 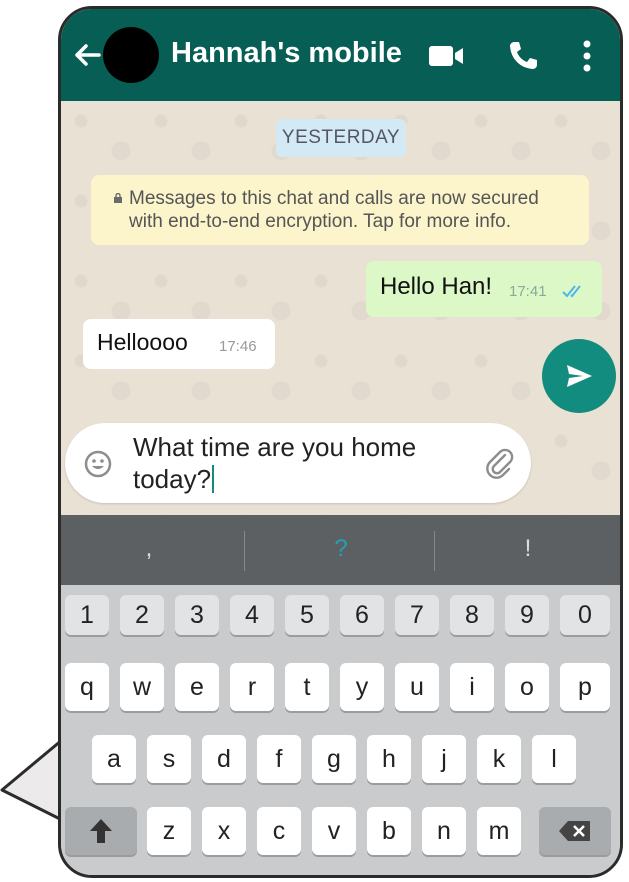 I want to click on key-w: w, so click(x=142, y=687).